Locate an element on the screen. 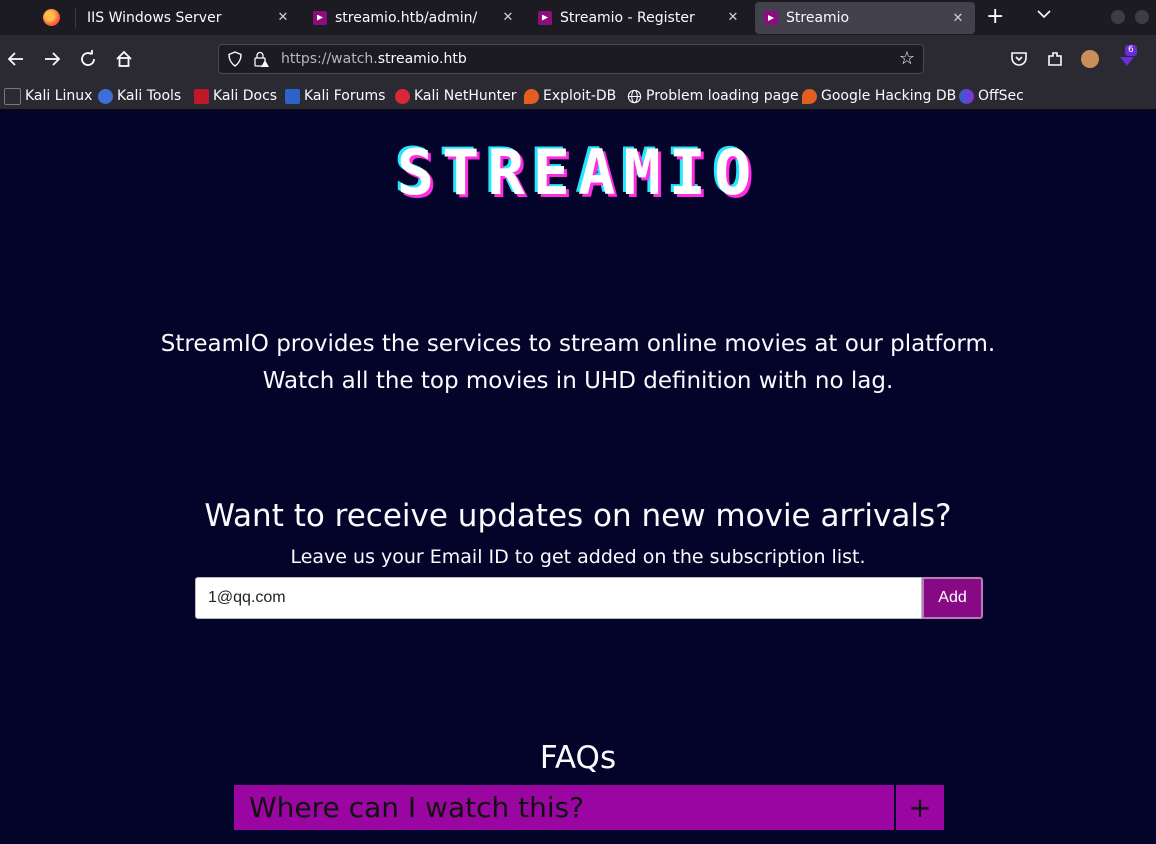  forward-icon is located at coordinates (52, 59).